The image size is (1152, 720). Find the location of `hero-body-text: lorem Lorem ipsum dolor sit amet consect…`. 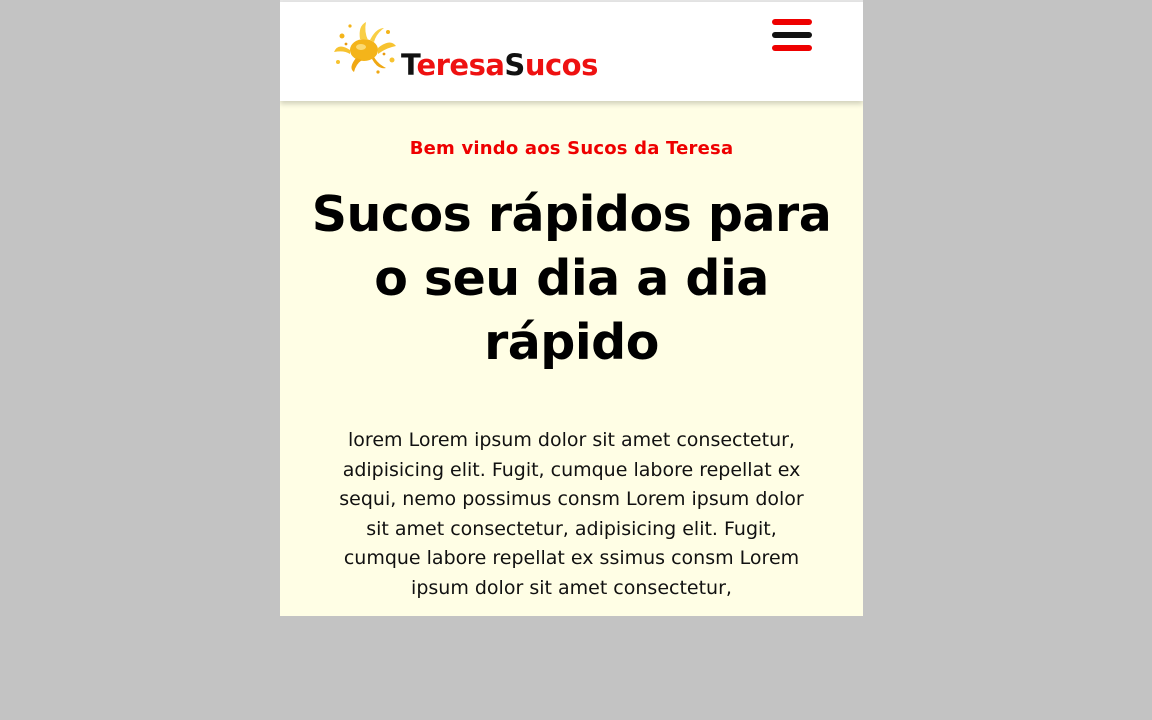

hero-body-text: lorem Lorem ipsum dolor sit amet consect… is located at coordinates (571, 514).